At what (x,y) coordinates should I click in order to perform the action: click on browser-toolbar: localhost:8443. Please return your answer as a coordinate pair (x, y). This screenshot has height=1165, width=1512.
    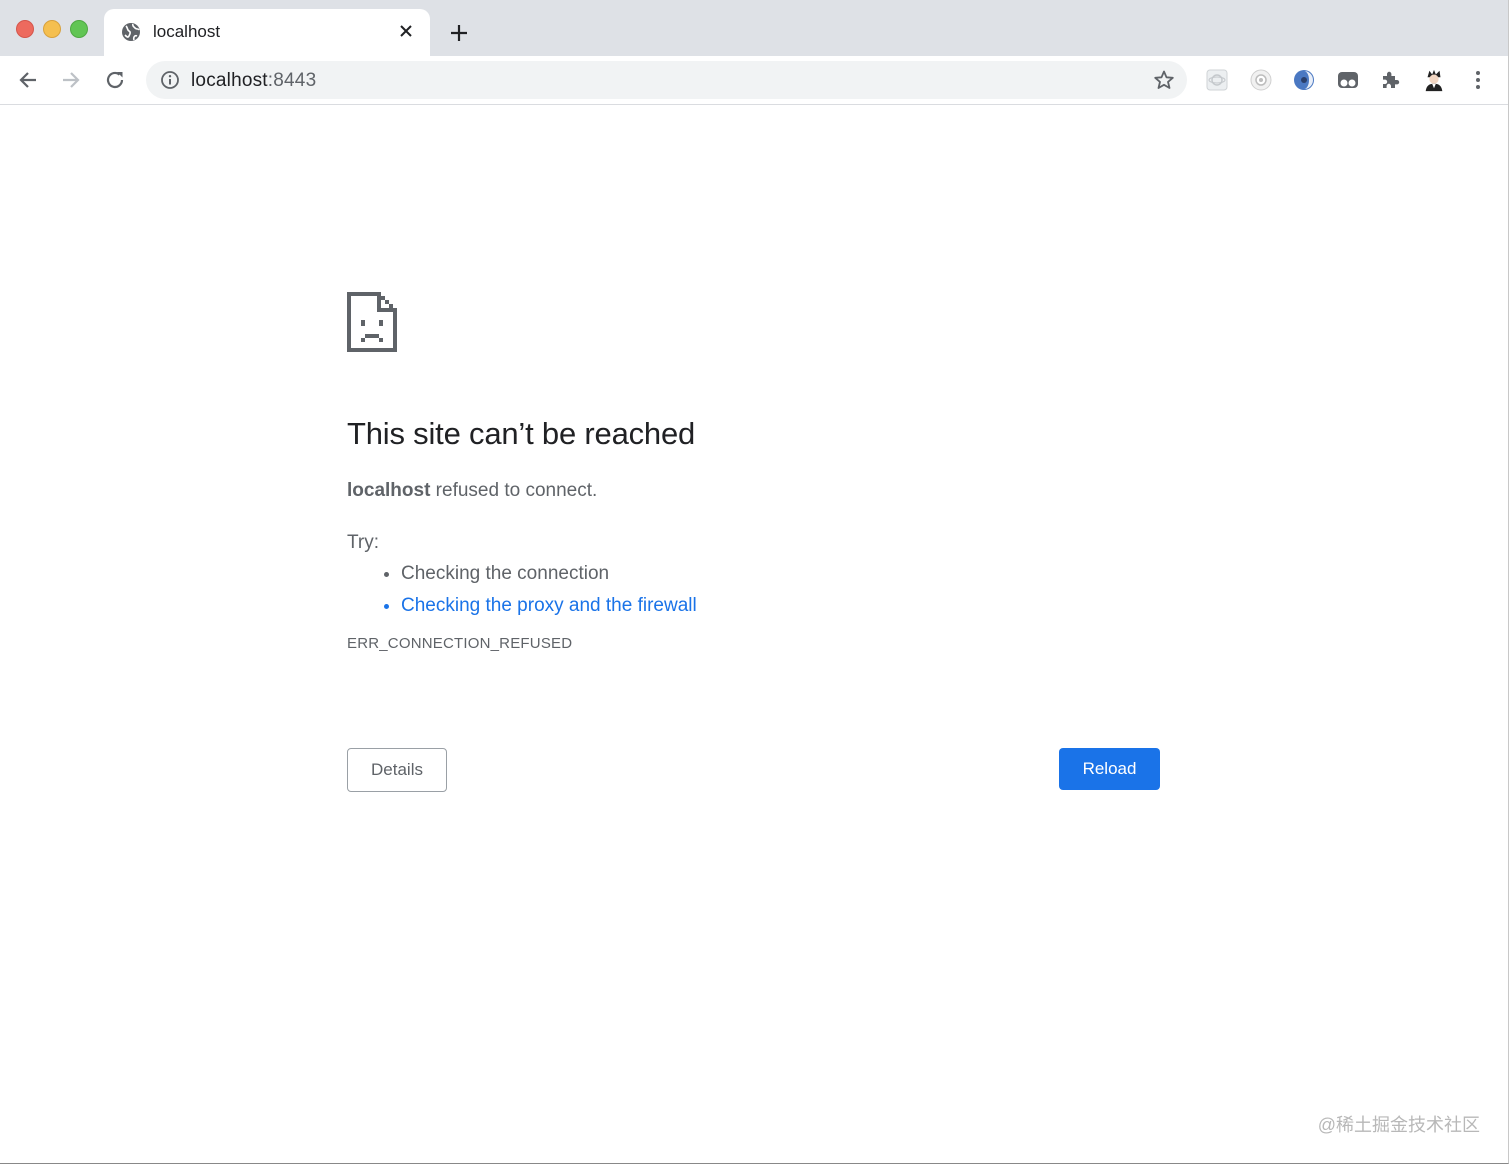
    Looking at the image, I should click on (754, 80).